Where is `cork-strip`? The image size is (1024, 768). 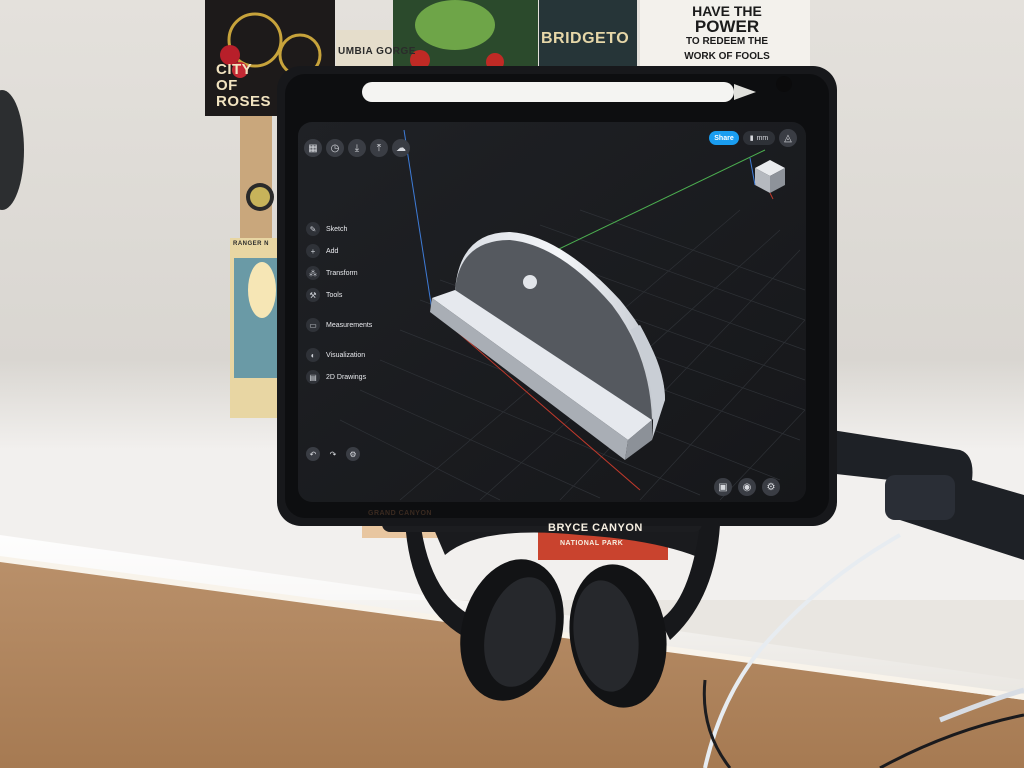
cork-strip is located at coordinates (256, 180).